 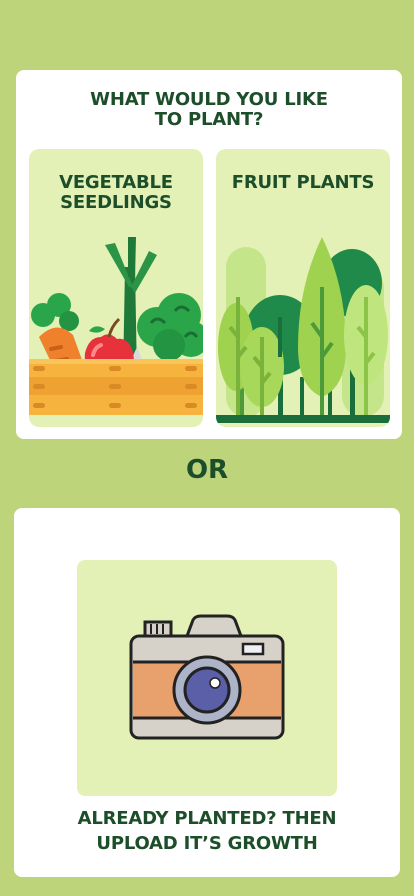 I want to click on fruit-plants-option: FRUIT PLANTS, so click(x=303, y=288).